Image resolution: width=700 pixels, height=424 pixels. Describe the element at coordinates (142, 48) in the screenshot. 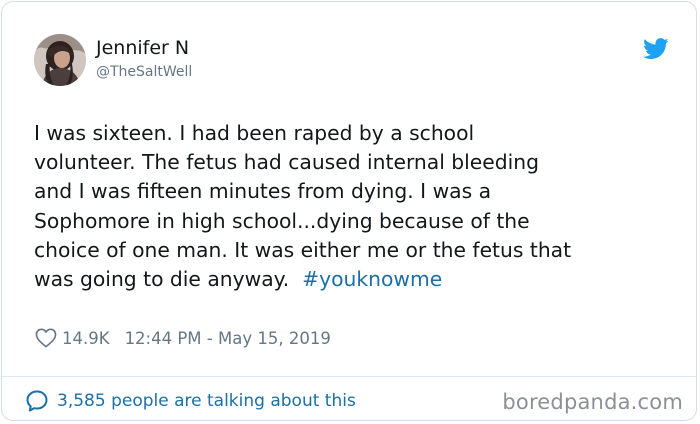

I see `author-name: Jennifer N` at that location.